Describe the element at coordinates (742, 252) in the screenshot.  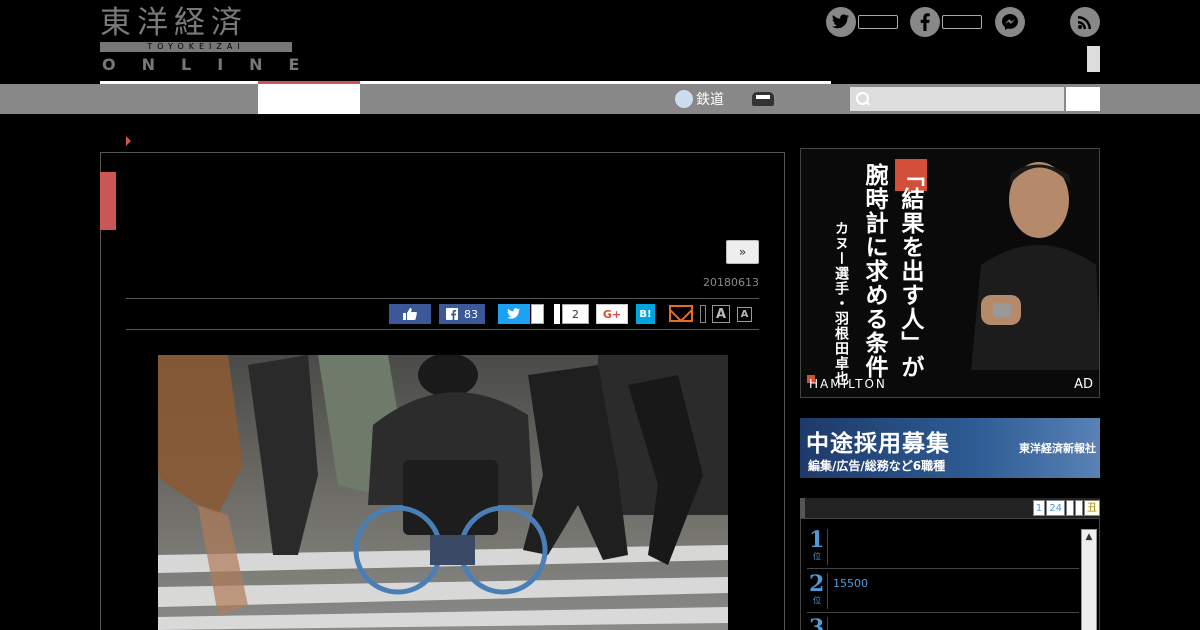
I see `next-page-button: »` at that location.